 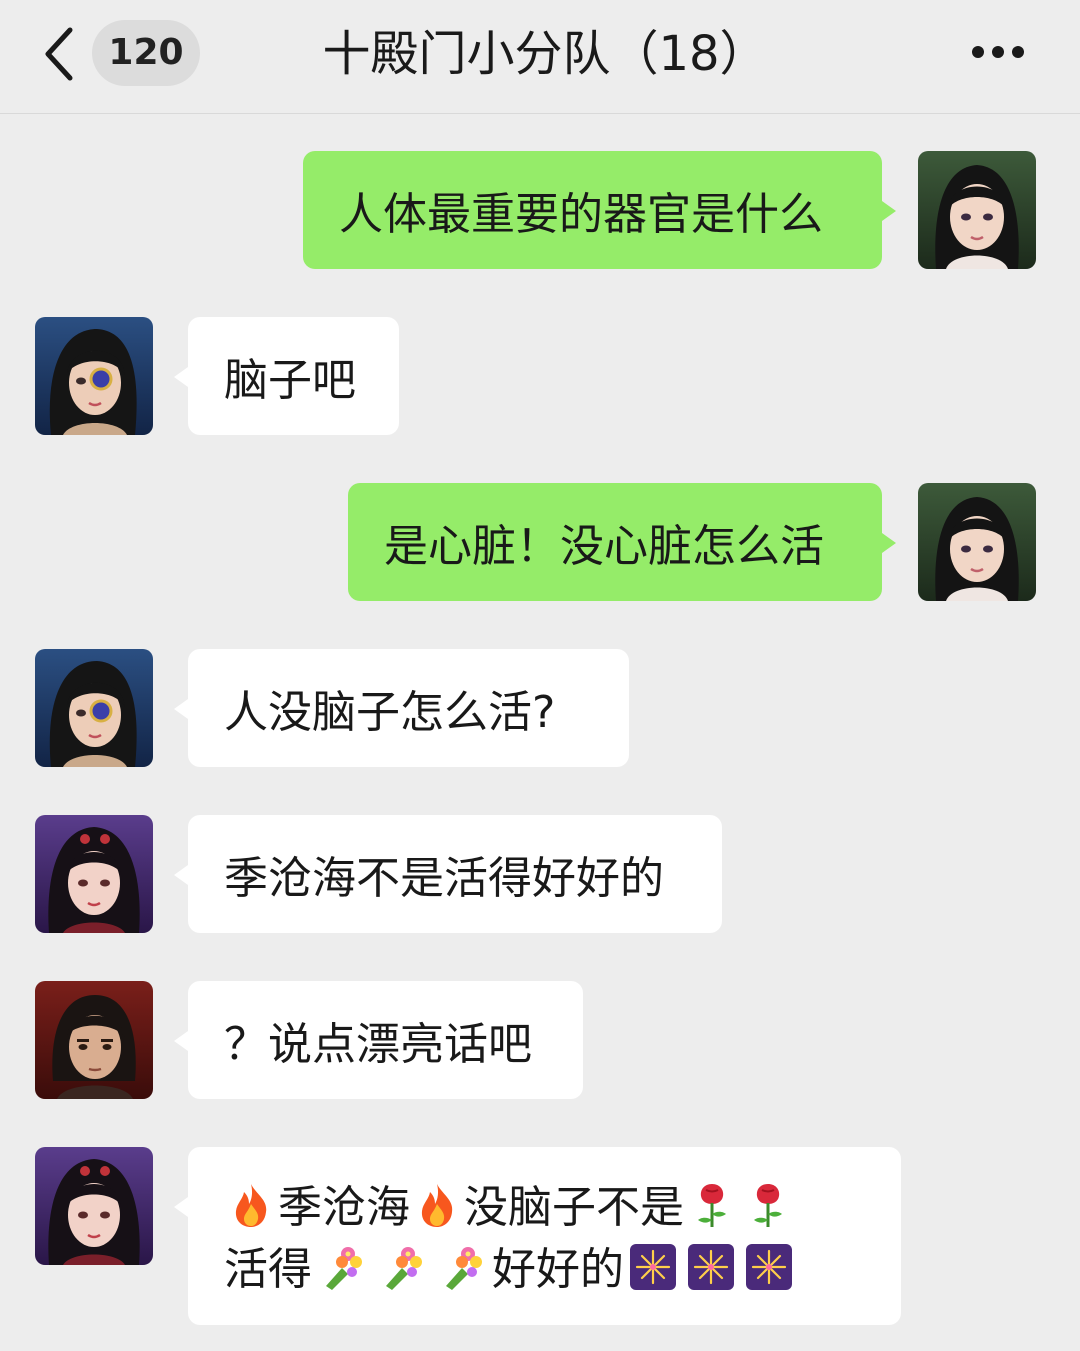 I want to click on message-bubble-outgoing: 是心脏！没心脏怎么活, so click(x=622, y=542).